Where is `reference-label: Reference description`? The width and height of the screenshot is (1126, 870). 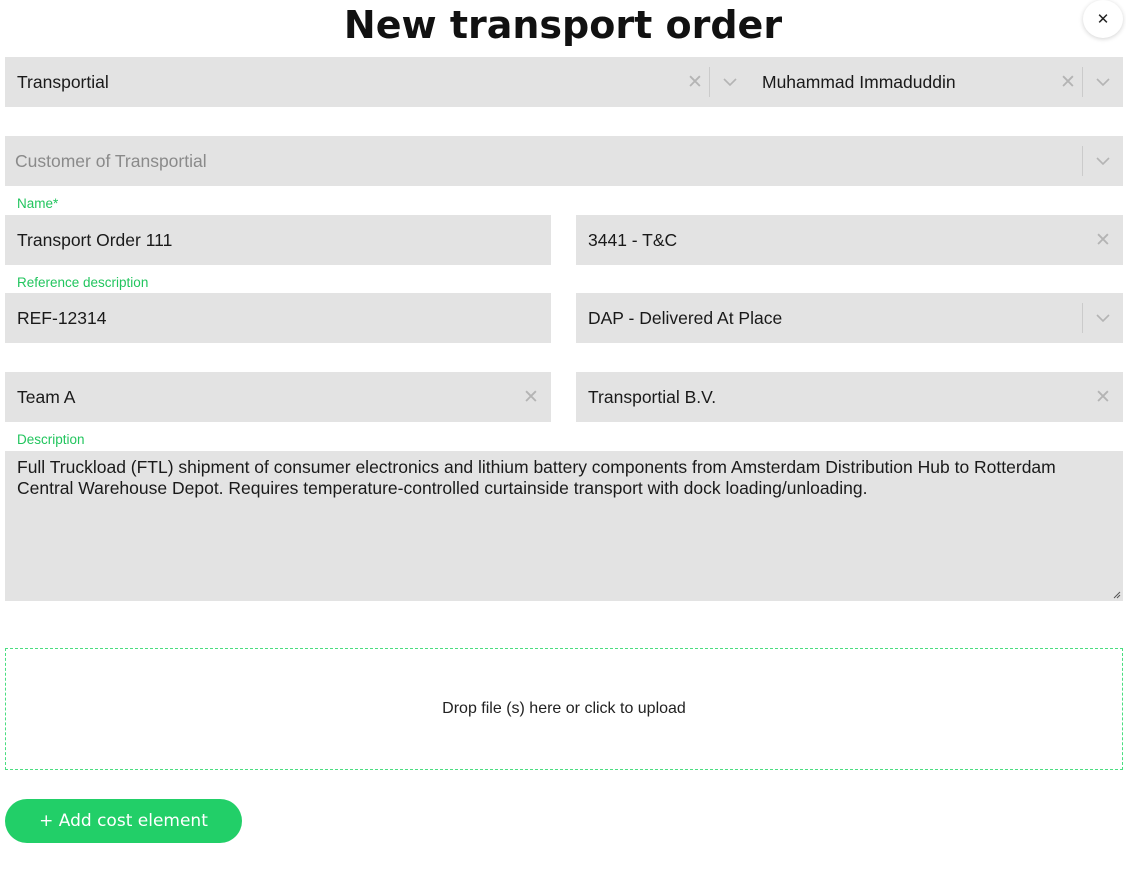 reference-label: Reference description is located at coordinates (83, 282).